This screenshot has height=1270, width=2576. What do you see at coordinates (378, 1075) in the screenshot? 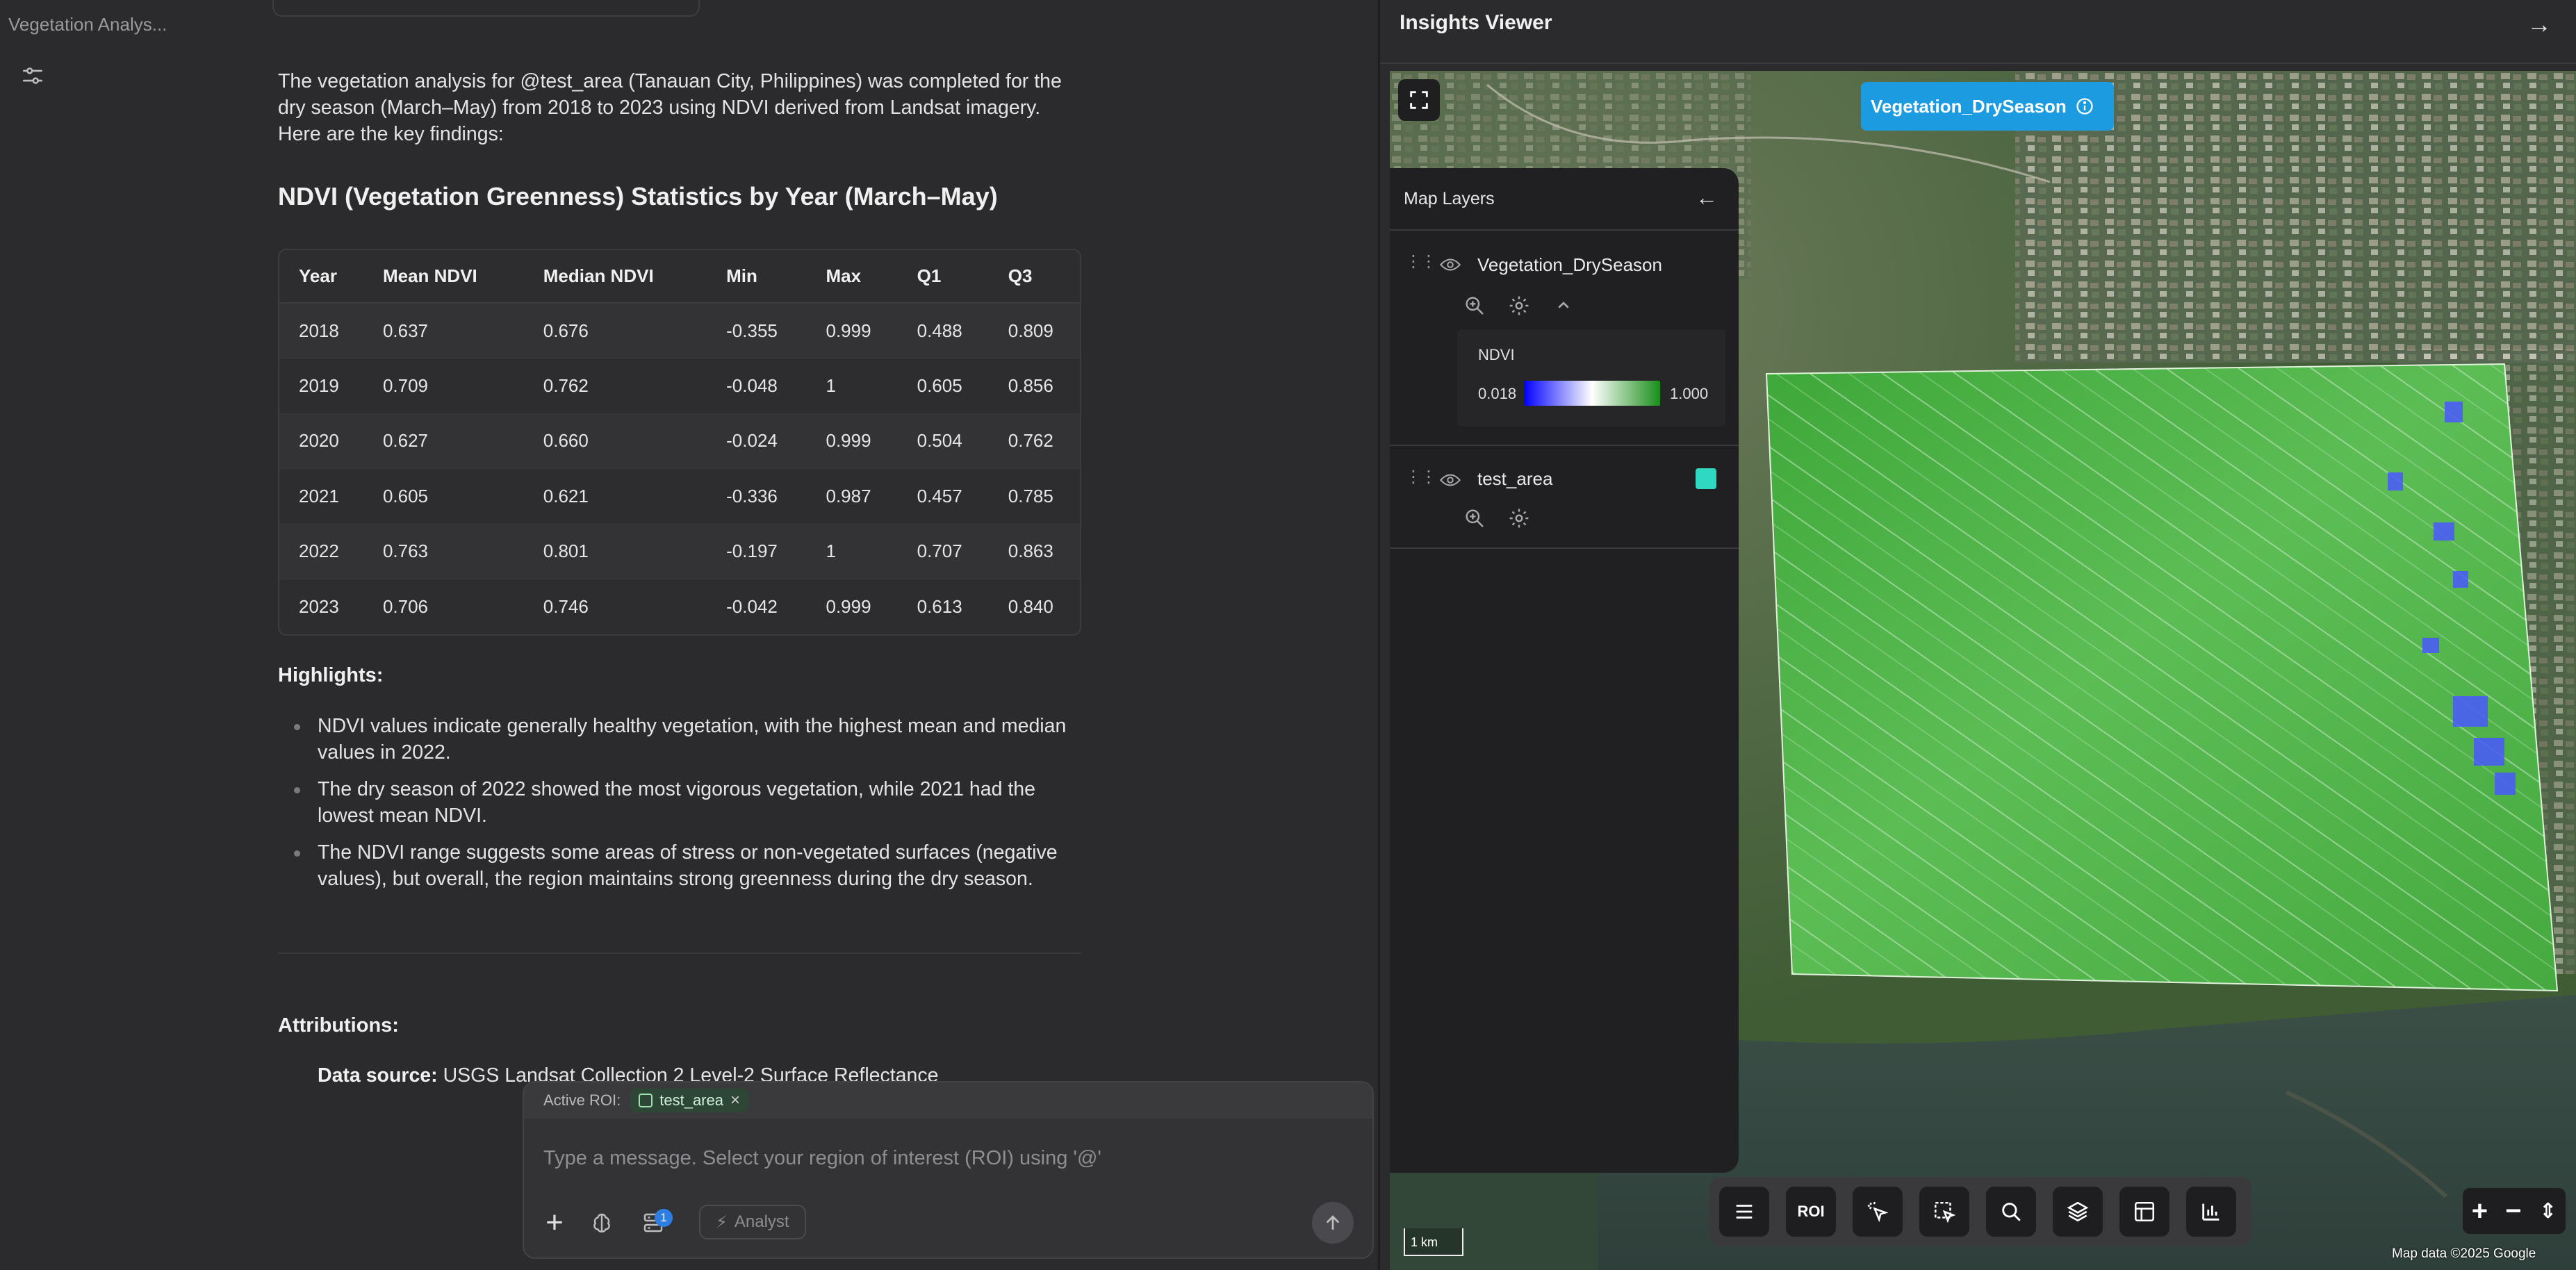
I see `attribution-label: Data source:` at bounding box center [378, 1075].